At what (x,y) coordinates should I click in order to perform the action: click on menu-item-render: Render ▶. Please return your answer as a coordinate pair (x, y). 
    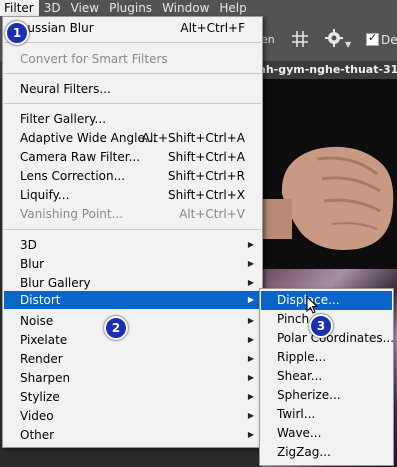
    Looking at the image, I should click on (132, 359).